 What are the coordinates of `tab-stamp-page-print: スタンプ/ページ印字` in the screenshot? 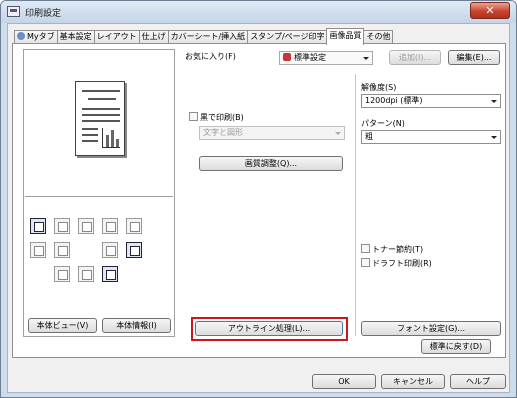 It's located at (287, 37).